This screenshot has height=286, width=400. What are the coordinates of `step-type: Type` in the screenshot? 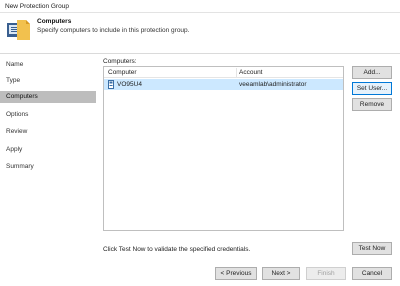 It's located at (48, 81).